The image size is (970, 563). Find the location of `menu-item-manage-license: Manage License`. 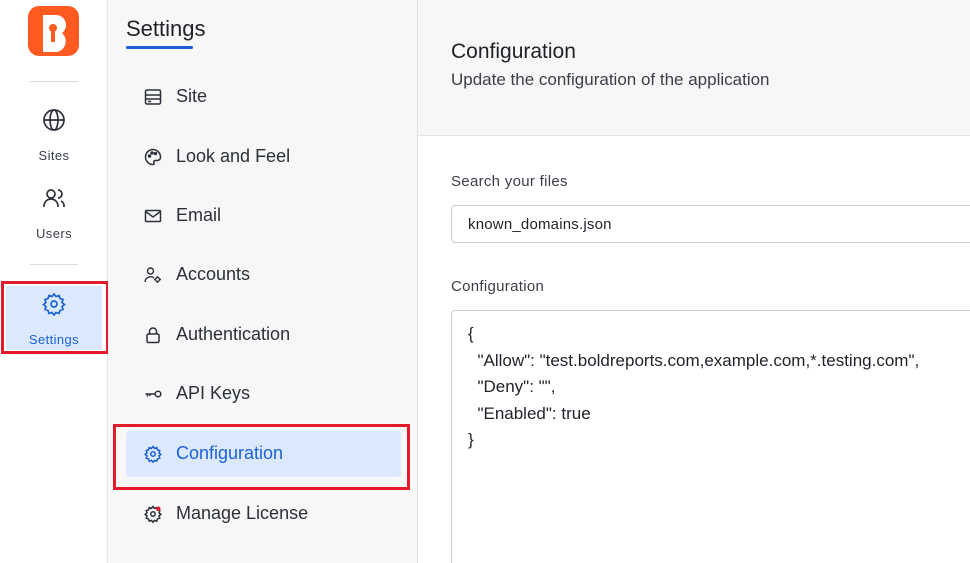

menu-item-manage-license: Manage License is located at coordinates (263, 514).